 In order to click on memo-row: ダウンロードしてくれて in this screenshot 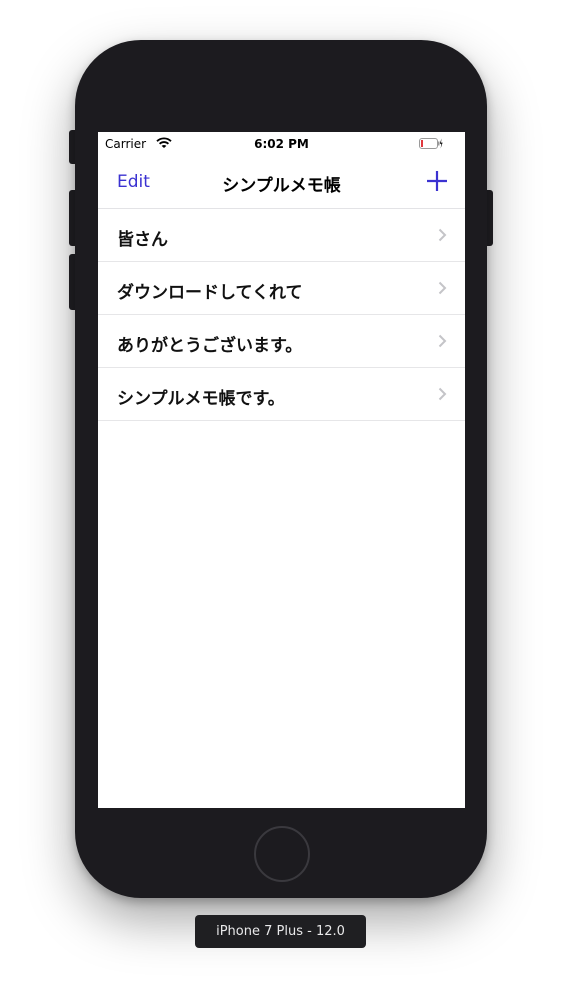, I will do `click(281, 288)`.